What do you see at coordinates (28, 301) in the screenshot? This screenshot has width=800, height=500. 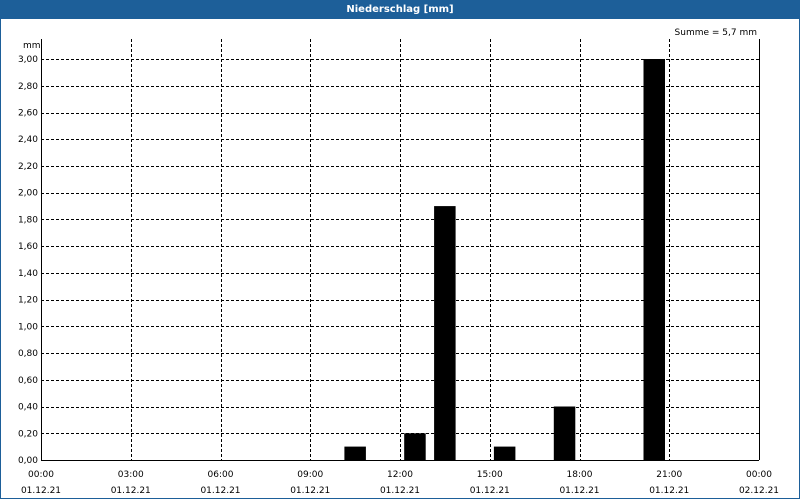 I see `y-tick-label: 1,20` at bounding box center [28, 301].